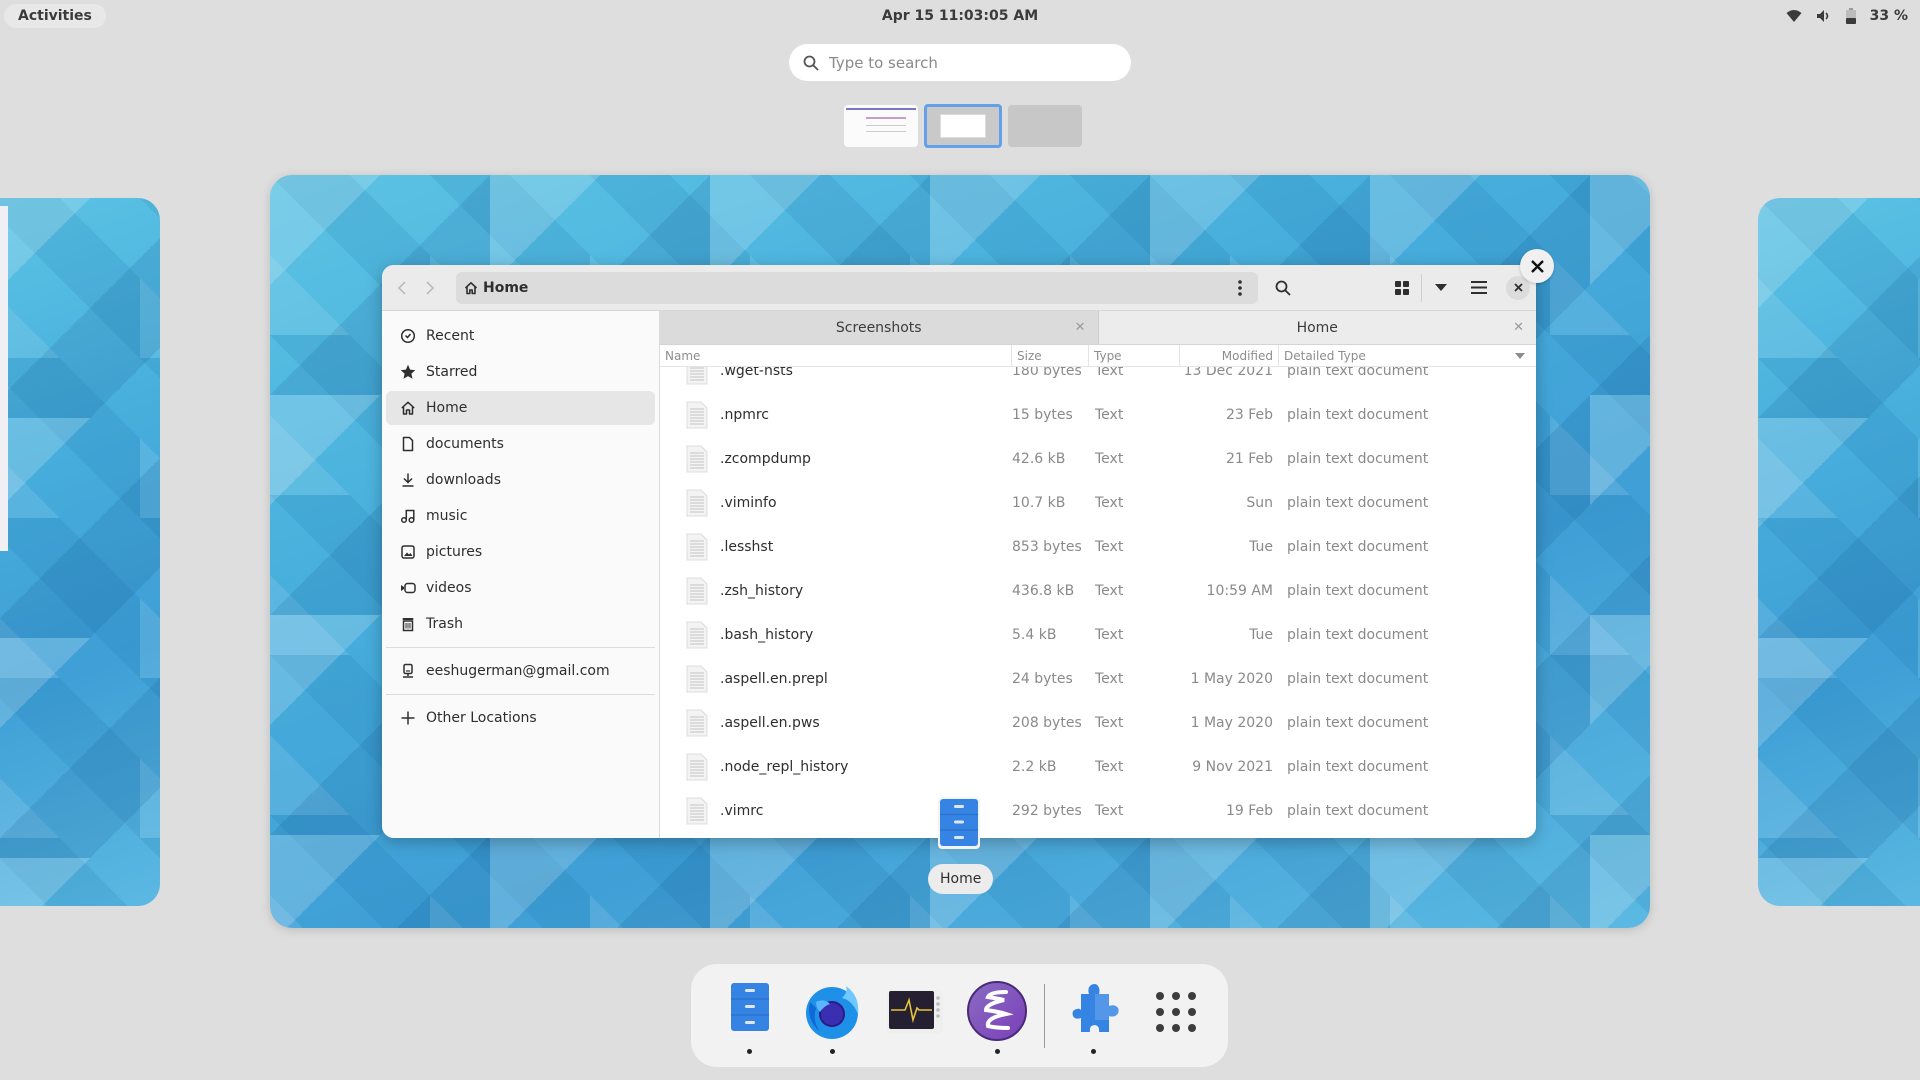  I want to click on grid-view-button, so click(1402, 288).